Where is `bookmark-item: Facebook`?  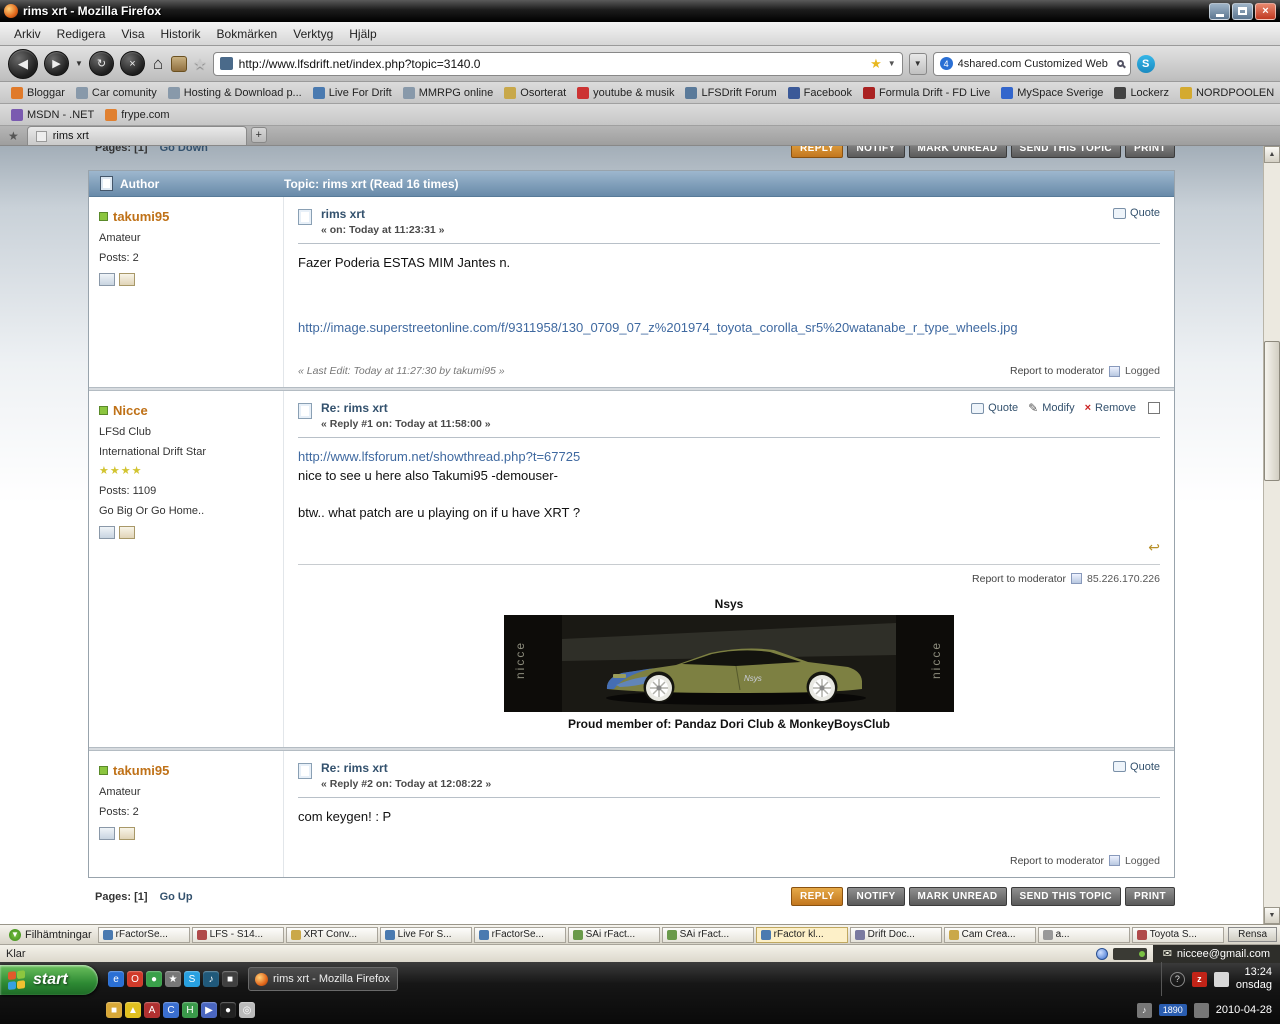 bookmark-item: Facebook is located at coordinates (820, 93).